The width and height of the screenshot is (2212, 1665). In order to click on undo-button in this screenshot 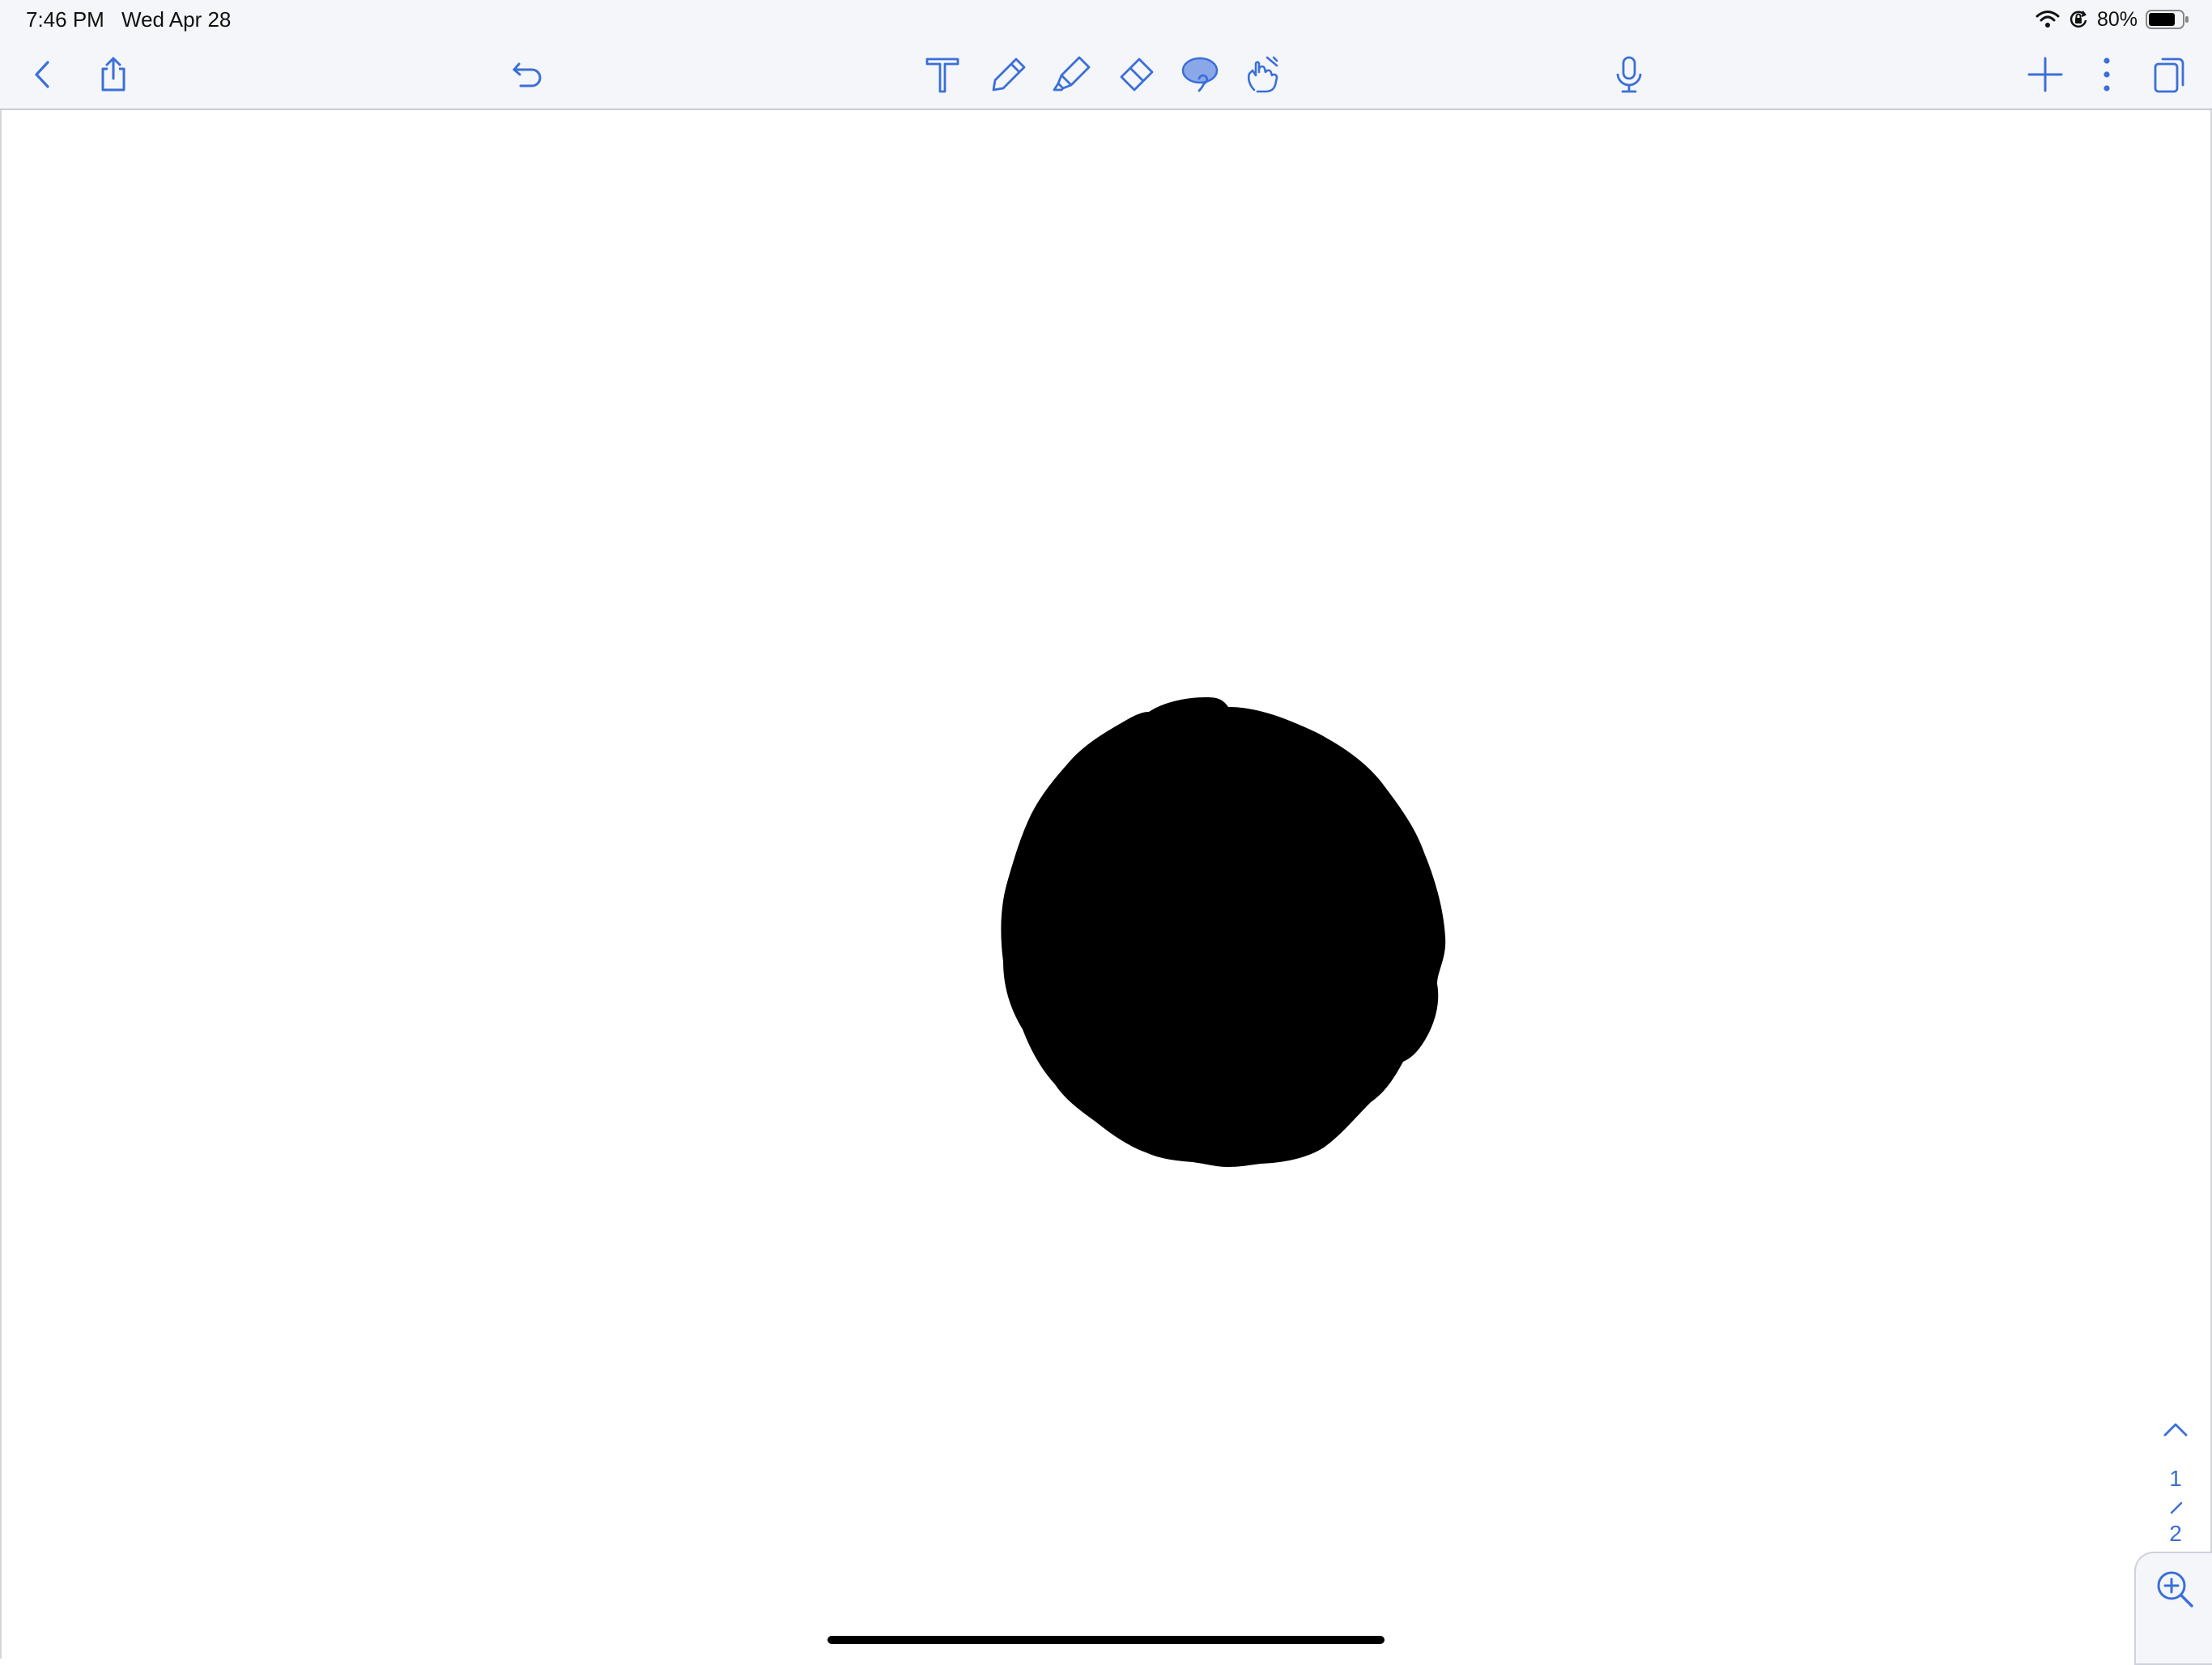, I will do `click(528, 74)`.